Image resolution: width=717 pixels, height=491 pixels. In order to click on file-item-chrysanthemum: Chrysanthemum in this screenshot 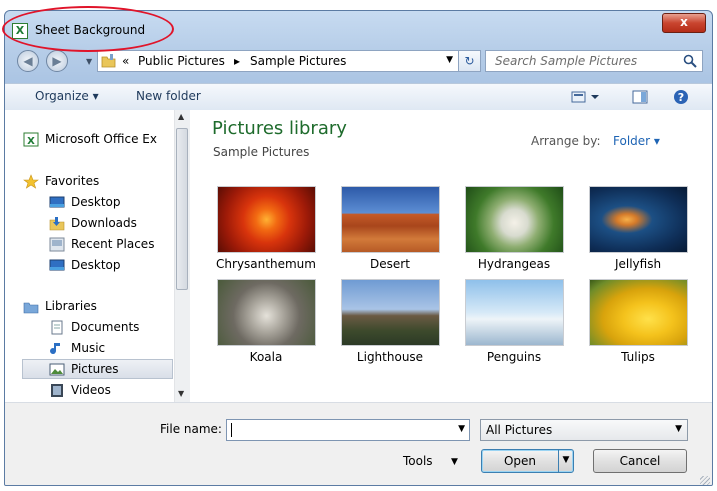, I will do `click(266, 231)`.